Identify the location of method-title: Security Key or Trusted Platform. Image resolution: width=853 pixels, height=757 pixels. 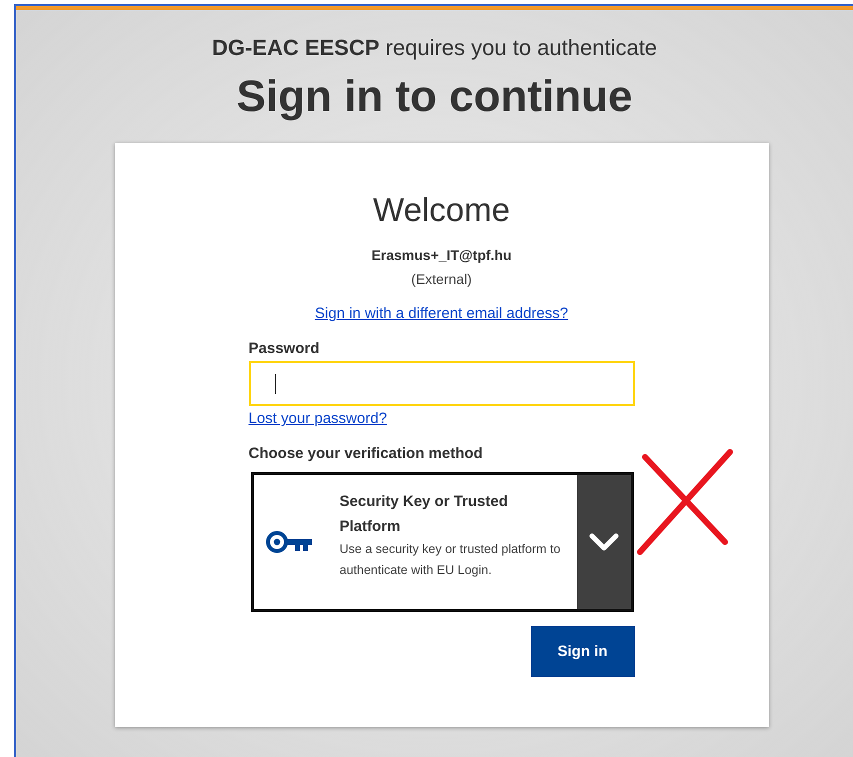
(424, 515).